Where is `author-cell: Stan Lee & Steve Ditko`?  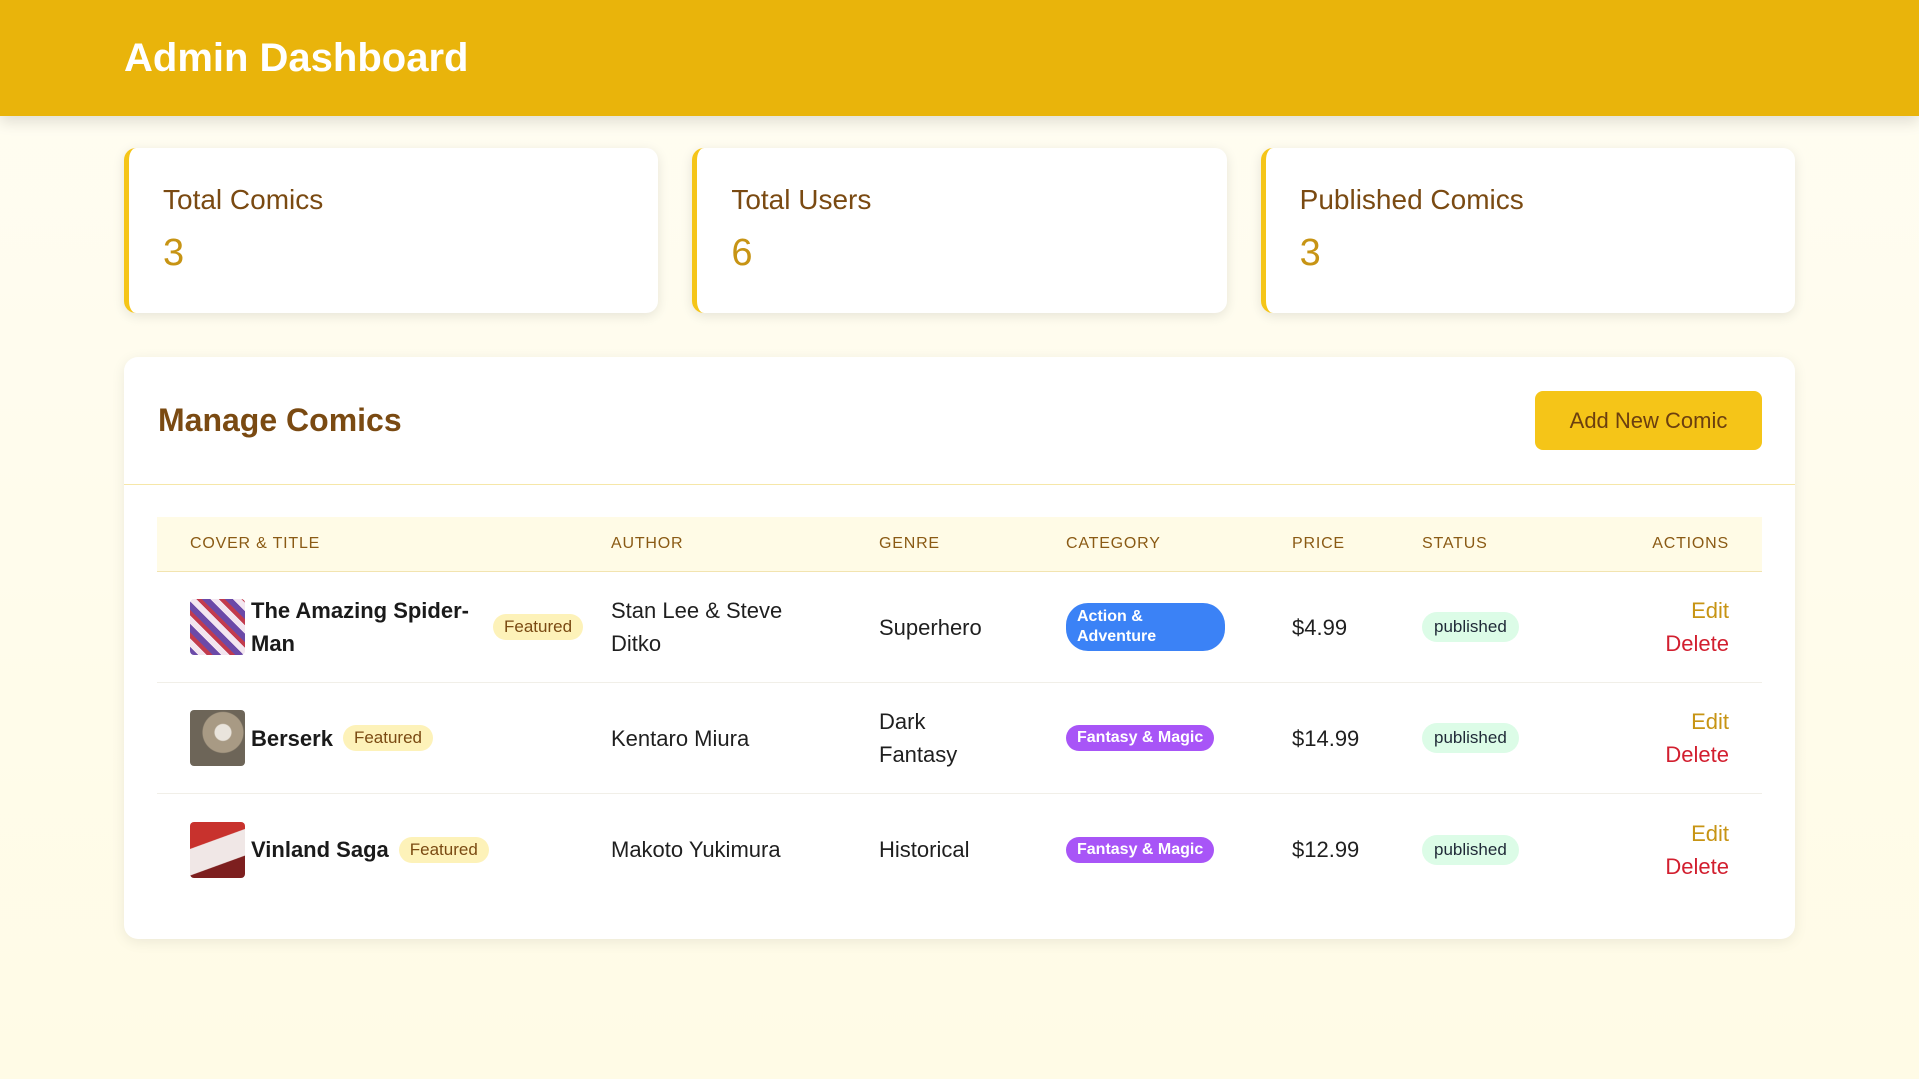
author-cell: Stan Lee & Steve Ditko is located at coordinates (745, 627).